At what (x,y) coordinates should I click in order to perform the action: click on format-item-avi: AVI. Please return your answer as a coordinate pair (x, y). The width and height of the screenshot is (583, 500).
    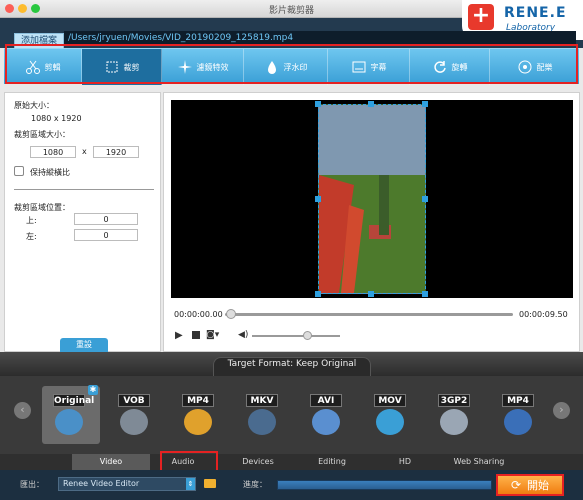
    Looking at the image, I should click on (326, 415).